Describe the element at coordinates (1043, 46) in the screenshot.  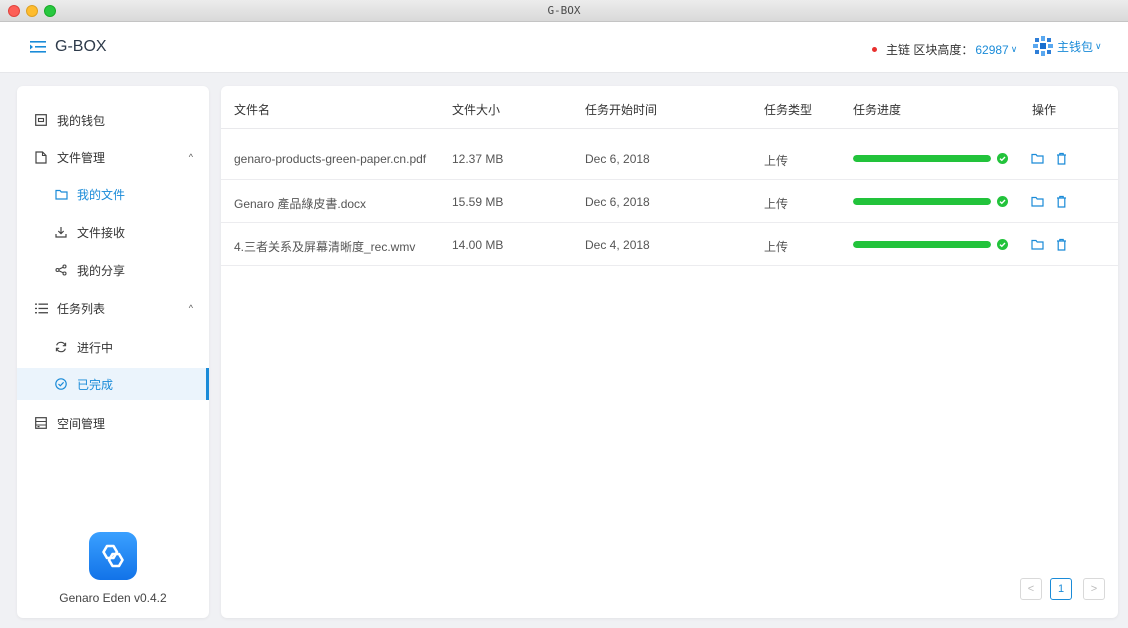
I see `wallet-avatar-icon` at that location.